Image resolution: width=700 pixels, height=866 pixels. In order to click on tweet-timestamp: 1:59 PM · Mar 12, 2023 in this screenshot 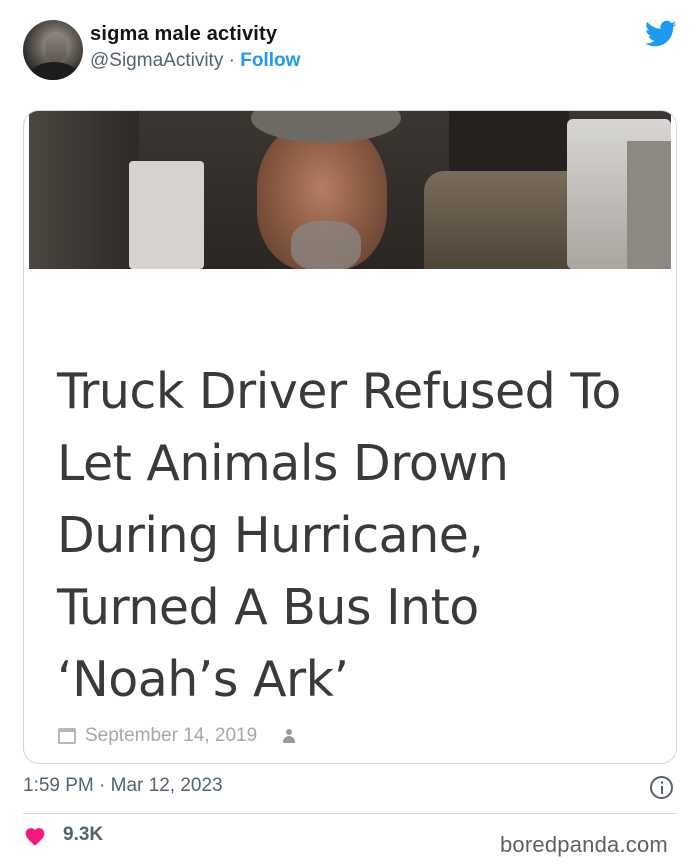, I will do `click(123, 786)`.